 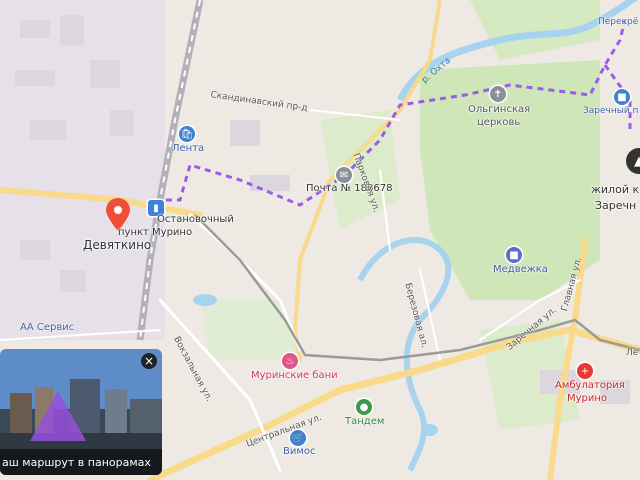 What do you see at coordinates (195, 219) in the screenshot?
I see `place-stop-line1: Остановочный` at bounding box center [195, 219].